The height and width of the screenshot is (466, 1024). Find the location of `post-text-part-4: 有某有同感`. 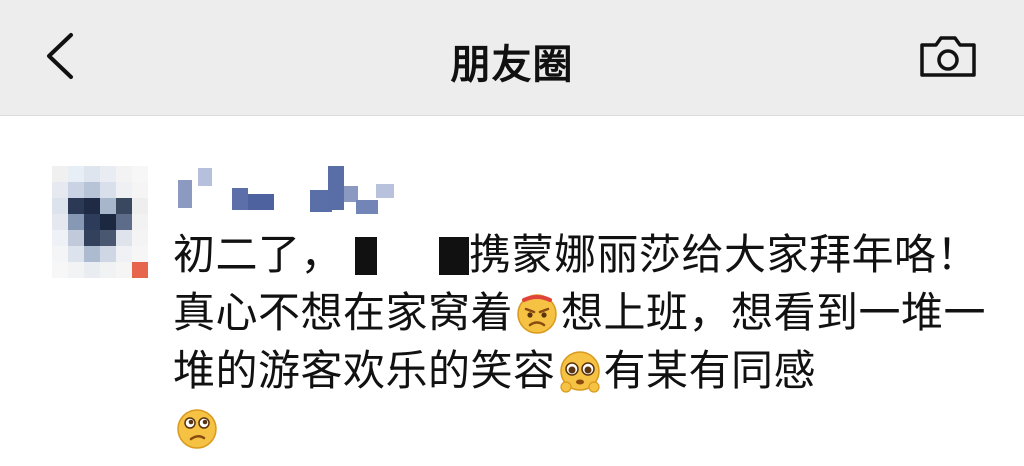

post-text-part-4: 有某有同感 is located at coordinates (710, 370).